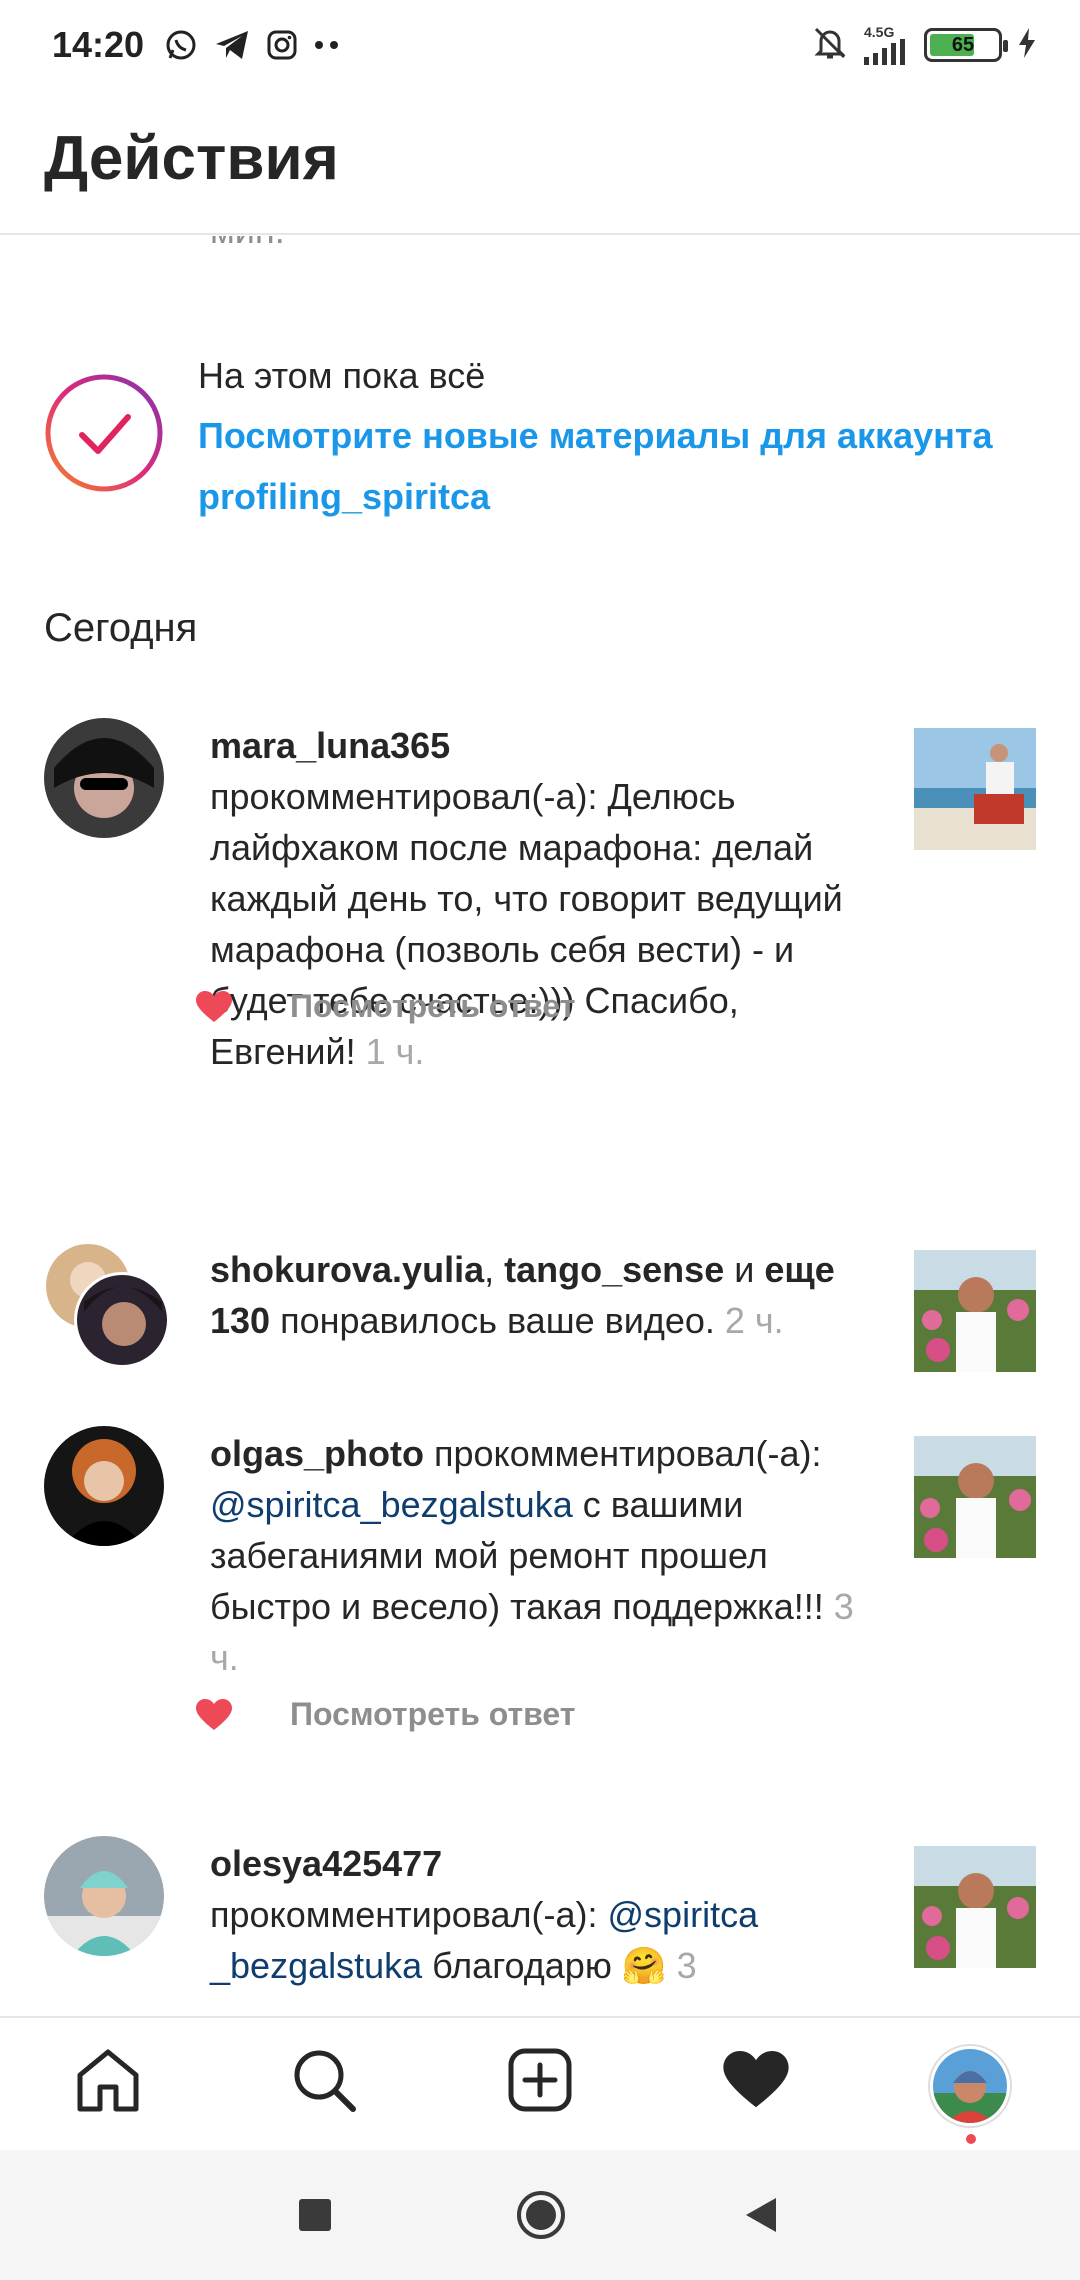 This screenshot has height=2280, width=1080. I want to click on battery-icon: 65, so click(966, 45).